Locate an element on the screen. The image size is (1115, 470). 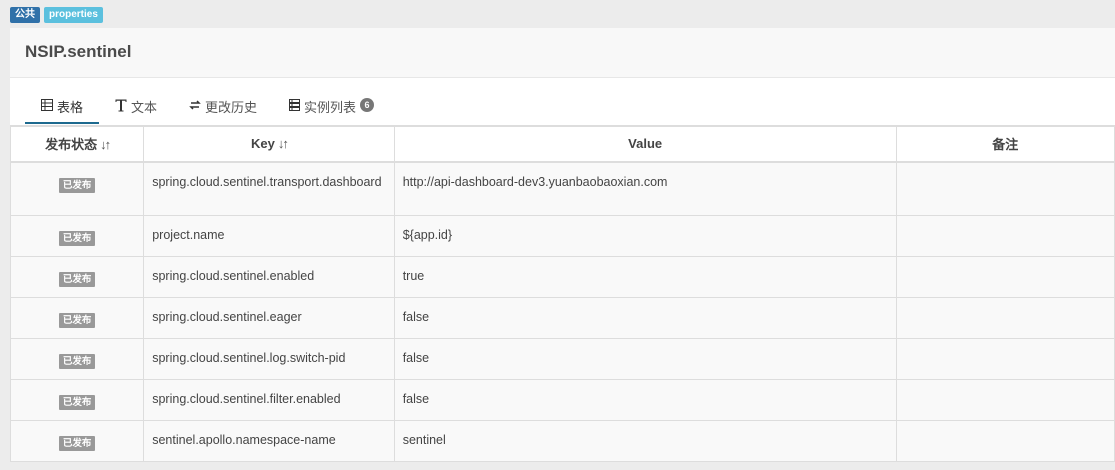
key-column-header: Key ↓↑ is located at coordinates (269, 144).